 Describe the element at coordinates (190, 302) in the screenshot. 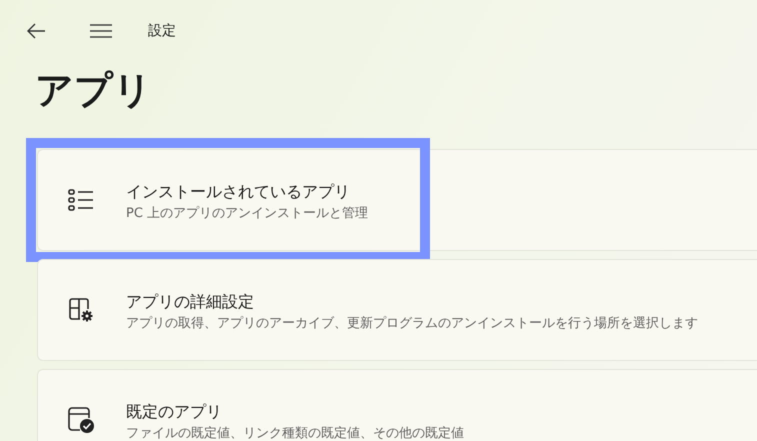

I see `card-title: アプリの詳細設定` at that location.